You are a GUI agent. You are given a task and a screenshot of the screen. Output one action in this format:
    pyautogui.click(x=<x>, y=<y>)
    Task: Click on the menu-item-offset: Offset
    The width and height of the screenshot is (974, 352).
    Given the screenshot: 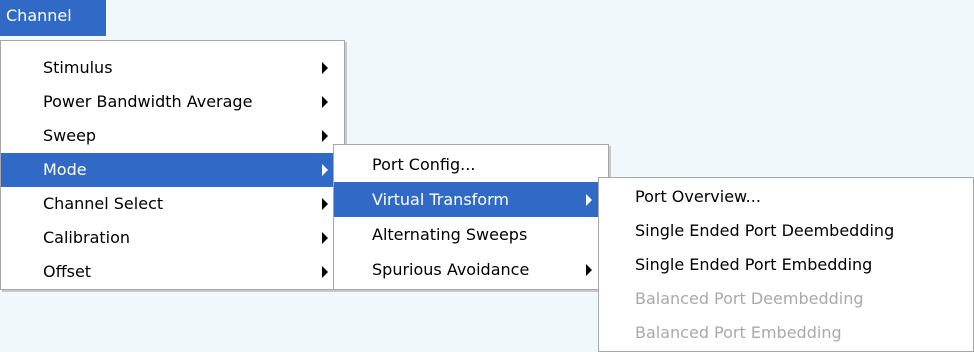 What is the action you would take?
    pyautogui.click(x=172, y=272)
    